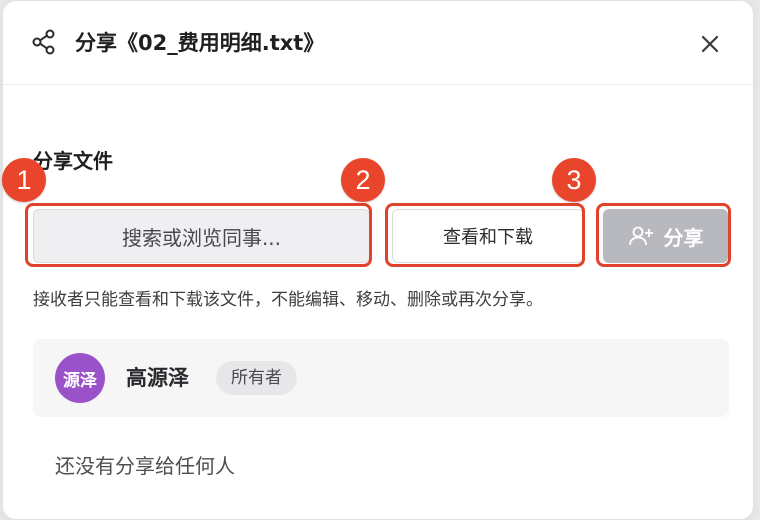 This screenshot has width=760, height=520. I want to click on section-label: 分享文件, so click(73, 161).